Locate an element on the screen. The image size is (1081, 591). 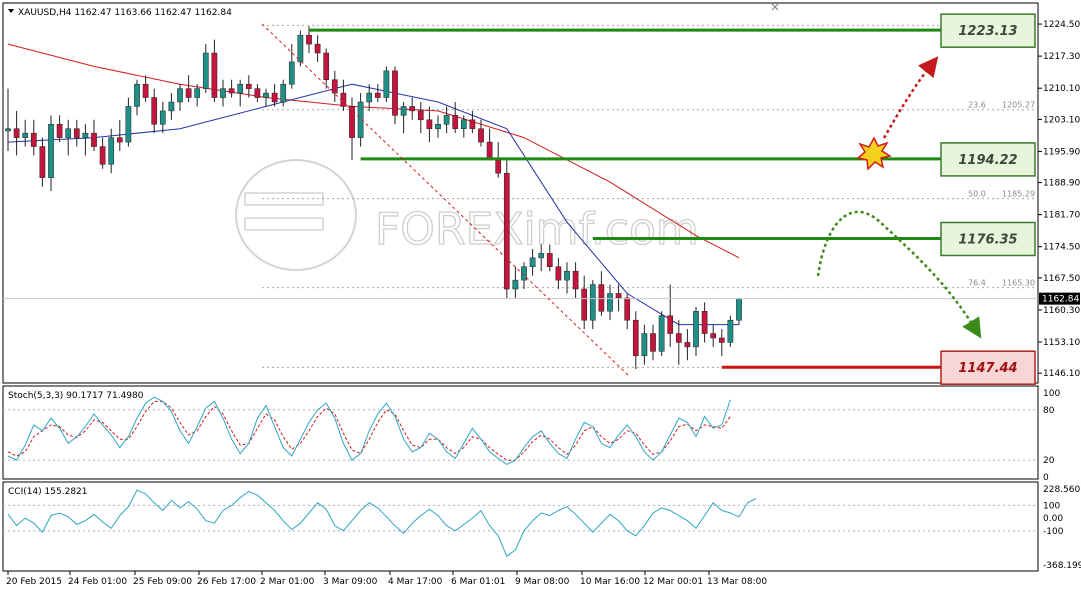
price-tick-label: 1174.50 is located at coordinates (1061, 248).